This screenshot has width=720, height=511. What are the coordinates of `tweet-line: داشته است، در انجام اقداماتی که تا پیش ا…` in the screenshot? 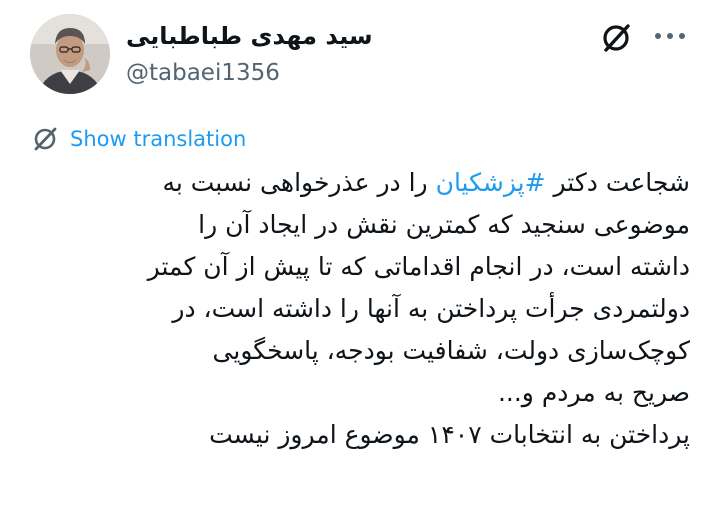 It's located at (418, 266).